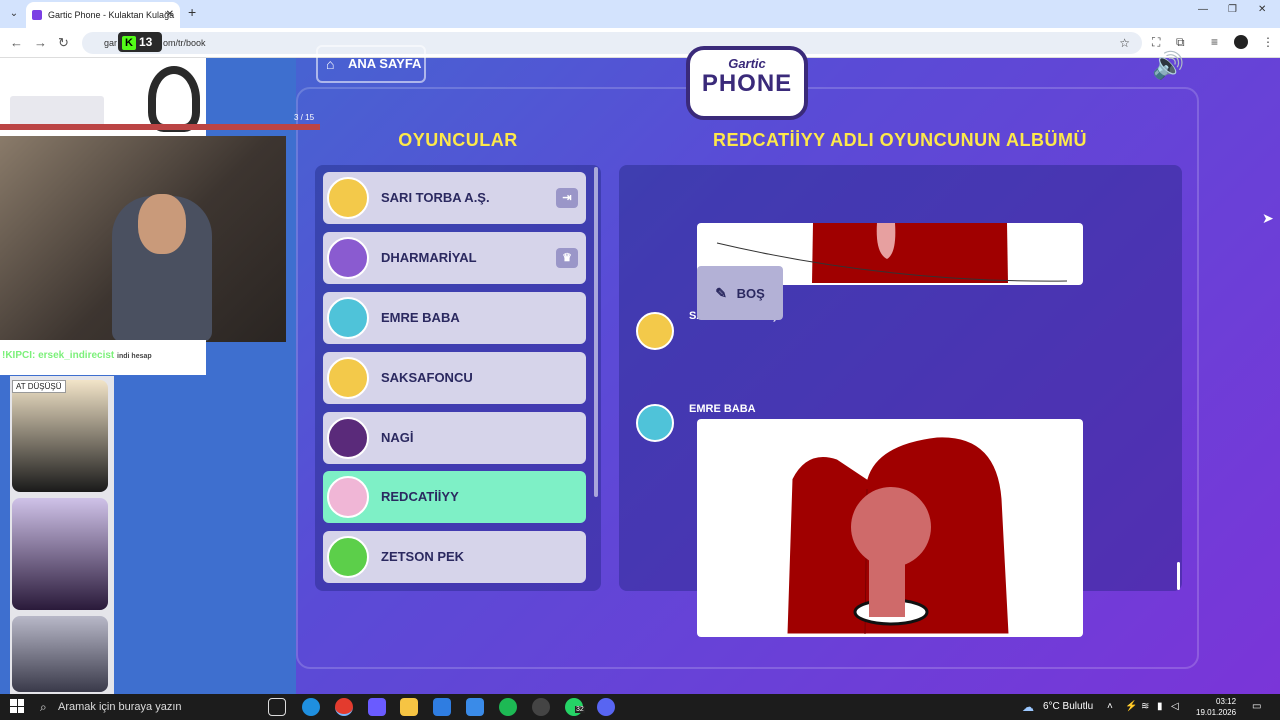  Describe the element at coordinates (508, 707) in the screenshot. I see `spotify-icon` at that location.